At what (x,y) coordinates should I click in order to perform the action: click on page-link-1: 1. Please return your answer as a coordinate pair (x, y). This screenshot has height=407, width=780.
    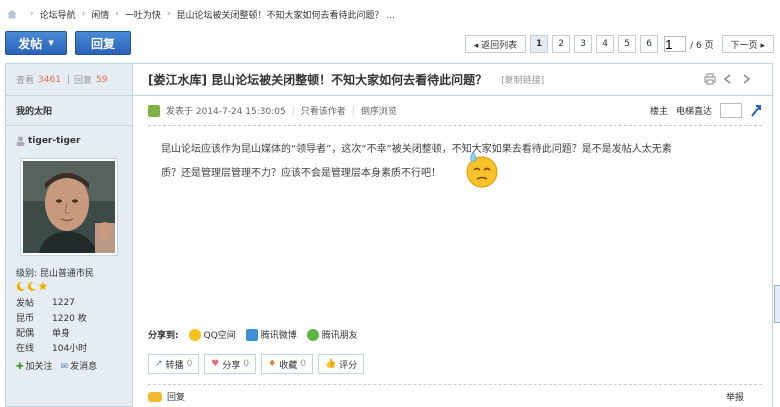
    Looking at the image, I should click on (539, 44).